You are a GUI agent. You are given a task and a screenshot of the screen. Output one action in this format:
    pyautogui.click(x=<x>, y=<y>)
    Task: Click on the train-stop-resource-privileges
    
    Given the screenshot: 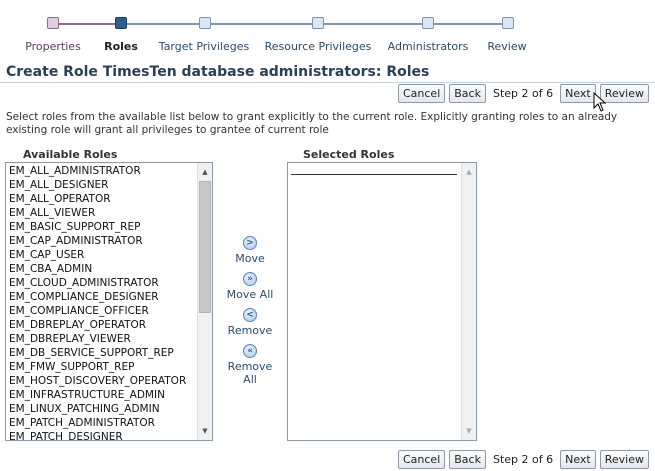 What is the action you would take?
    pyautogui.click(x=318, y=23)
    